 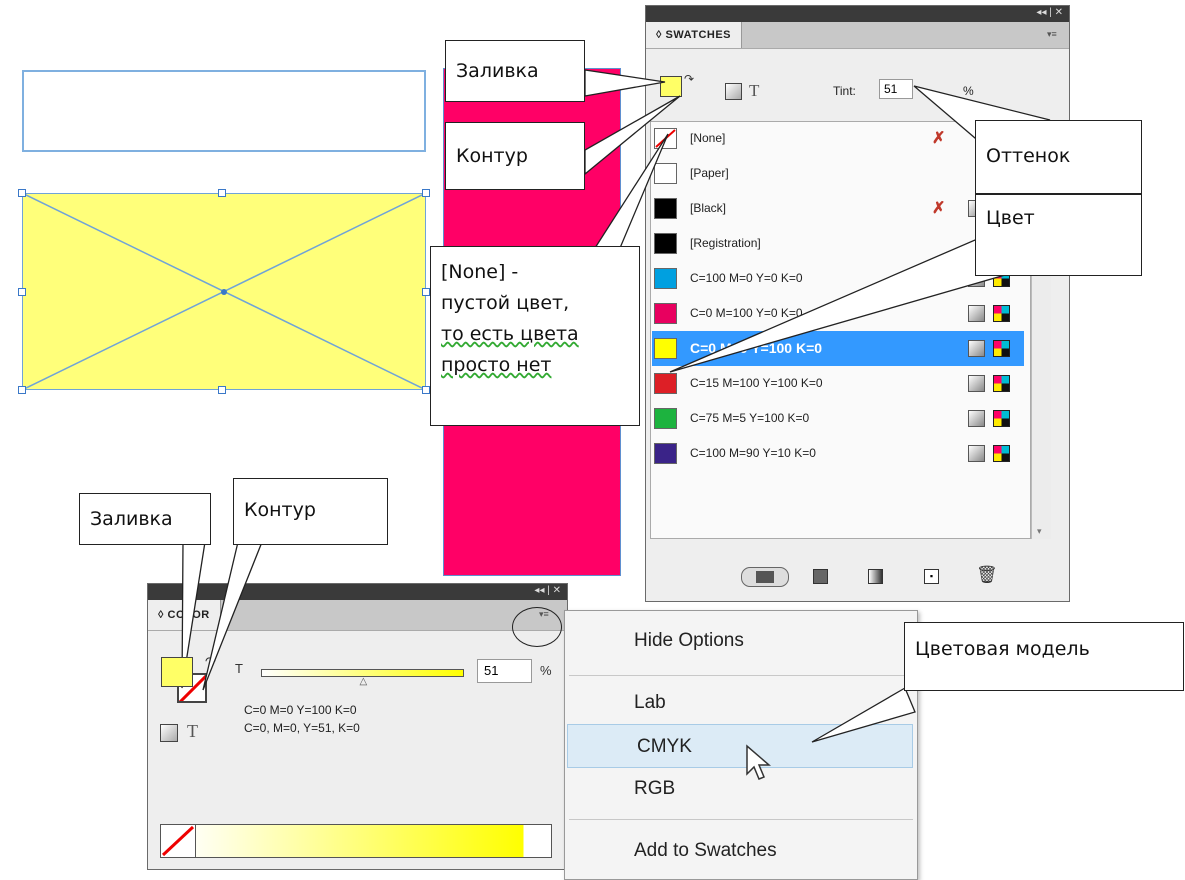 I want to click on menu-separator, so click(x=741, y=675).